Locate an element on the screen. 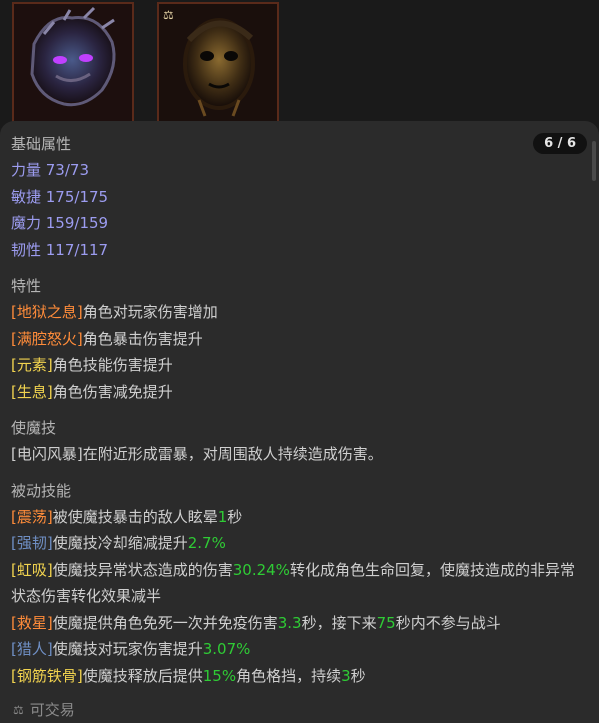 Image resolution: width=599 pixels, height=723 pixels. trait-line: [满腔怒火]角色暴击伤害提升 is located at coordinates (299, 339).